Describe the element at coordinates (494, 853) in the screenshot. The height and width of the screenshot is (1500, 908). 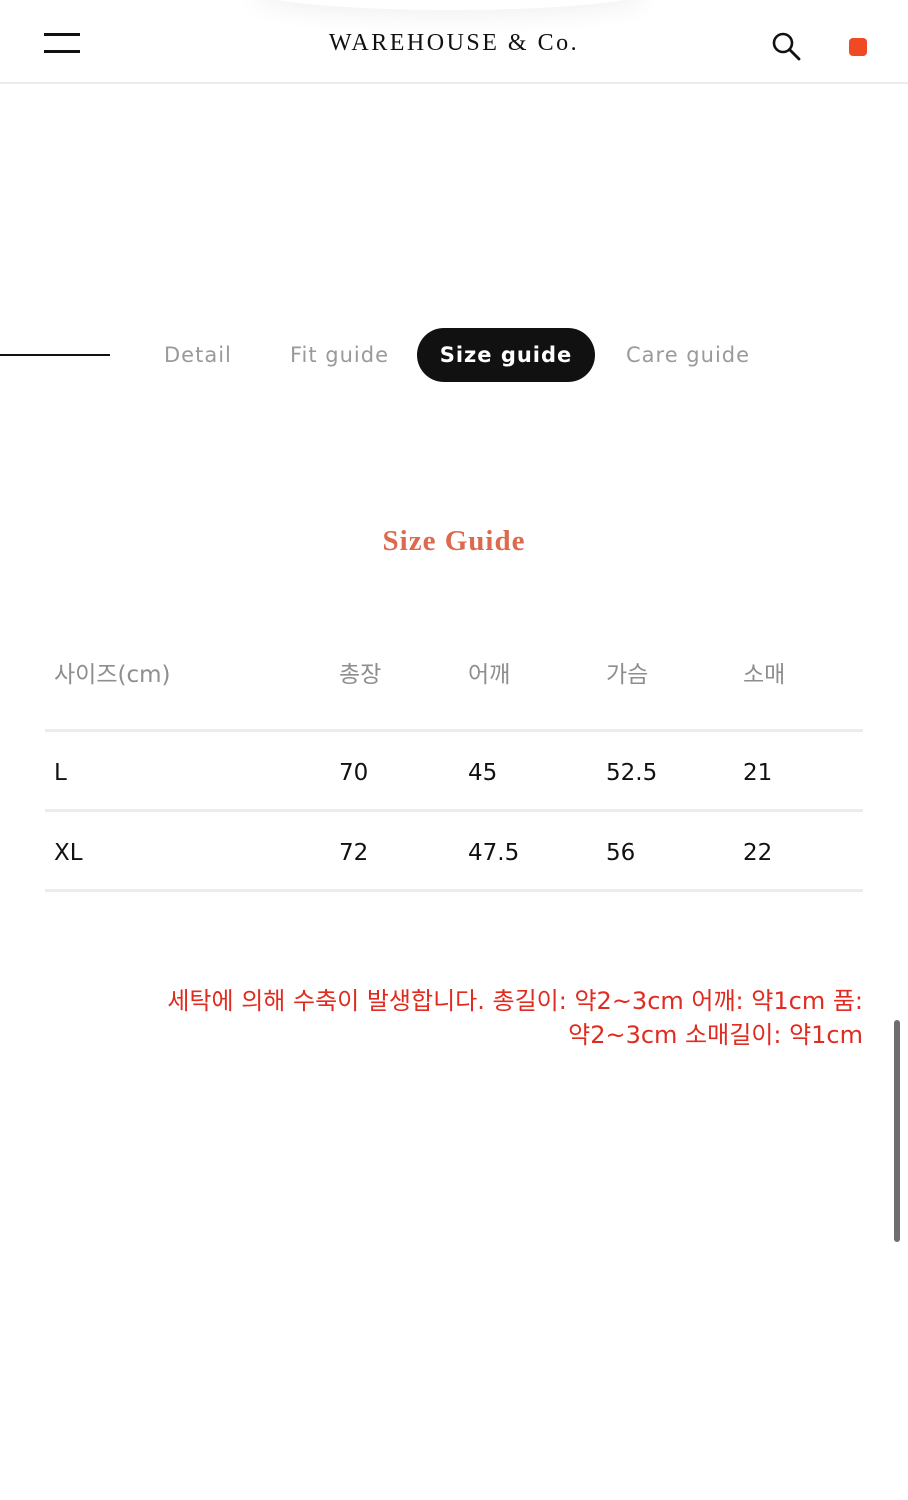
I see `table-cell: 47.5` at that location.